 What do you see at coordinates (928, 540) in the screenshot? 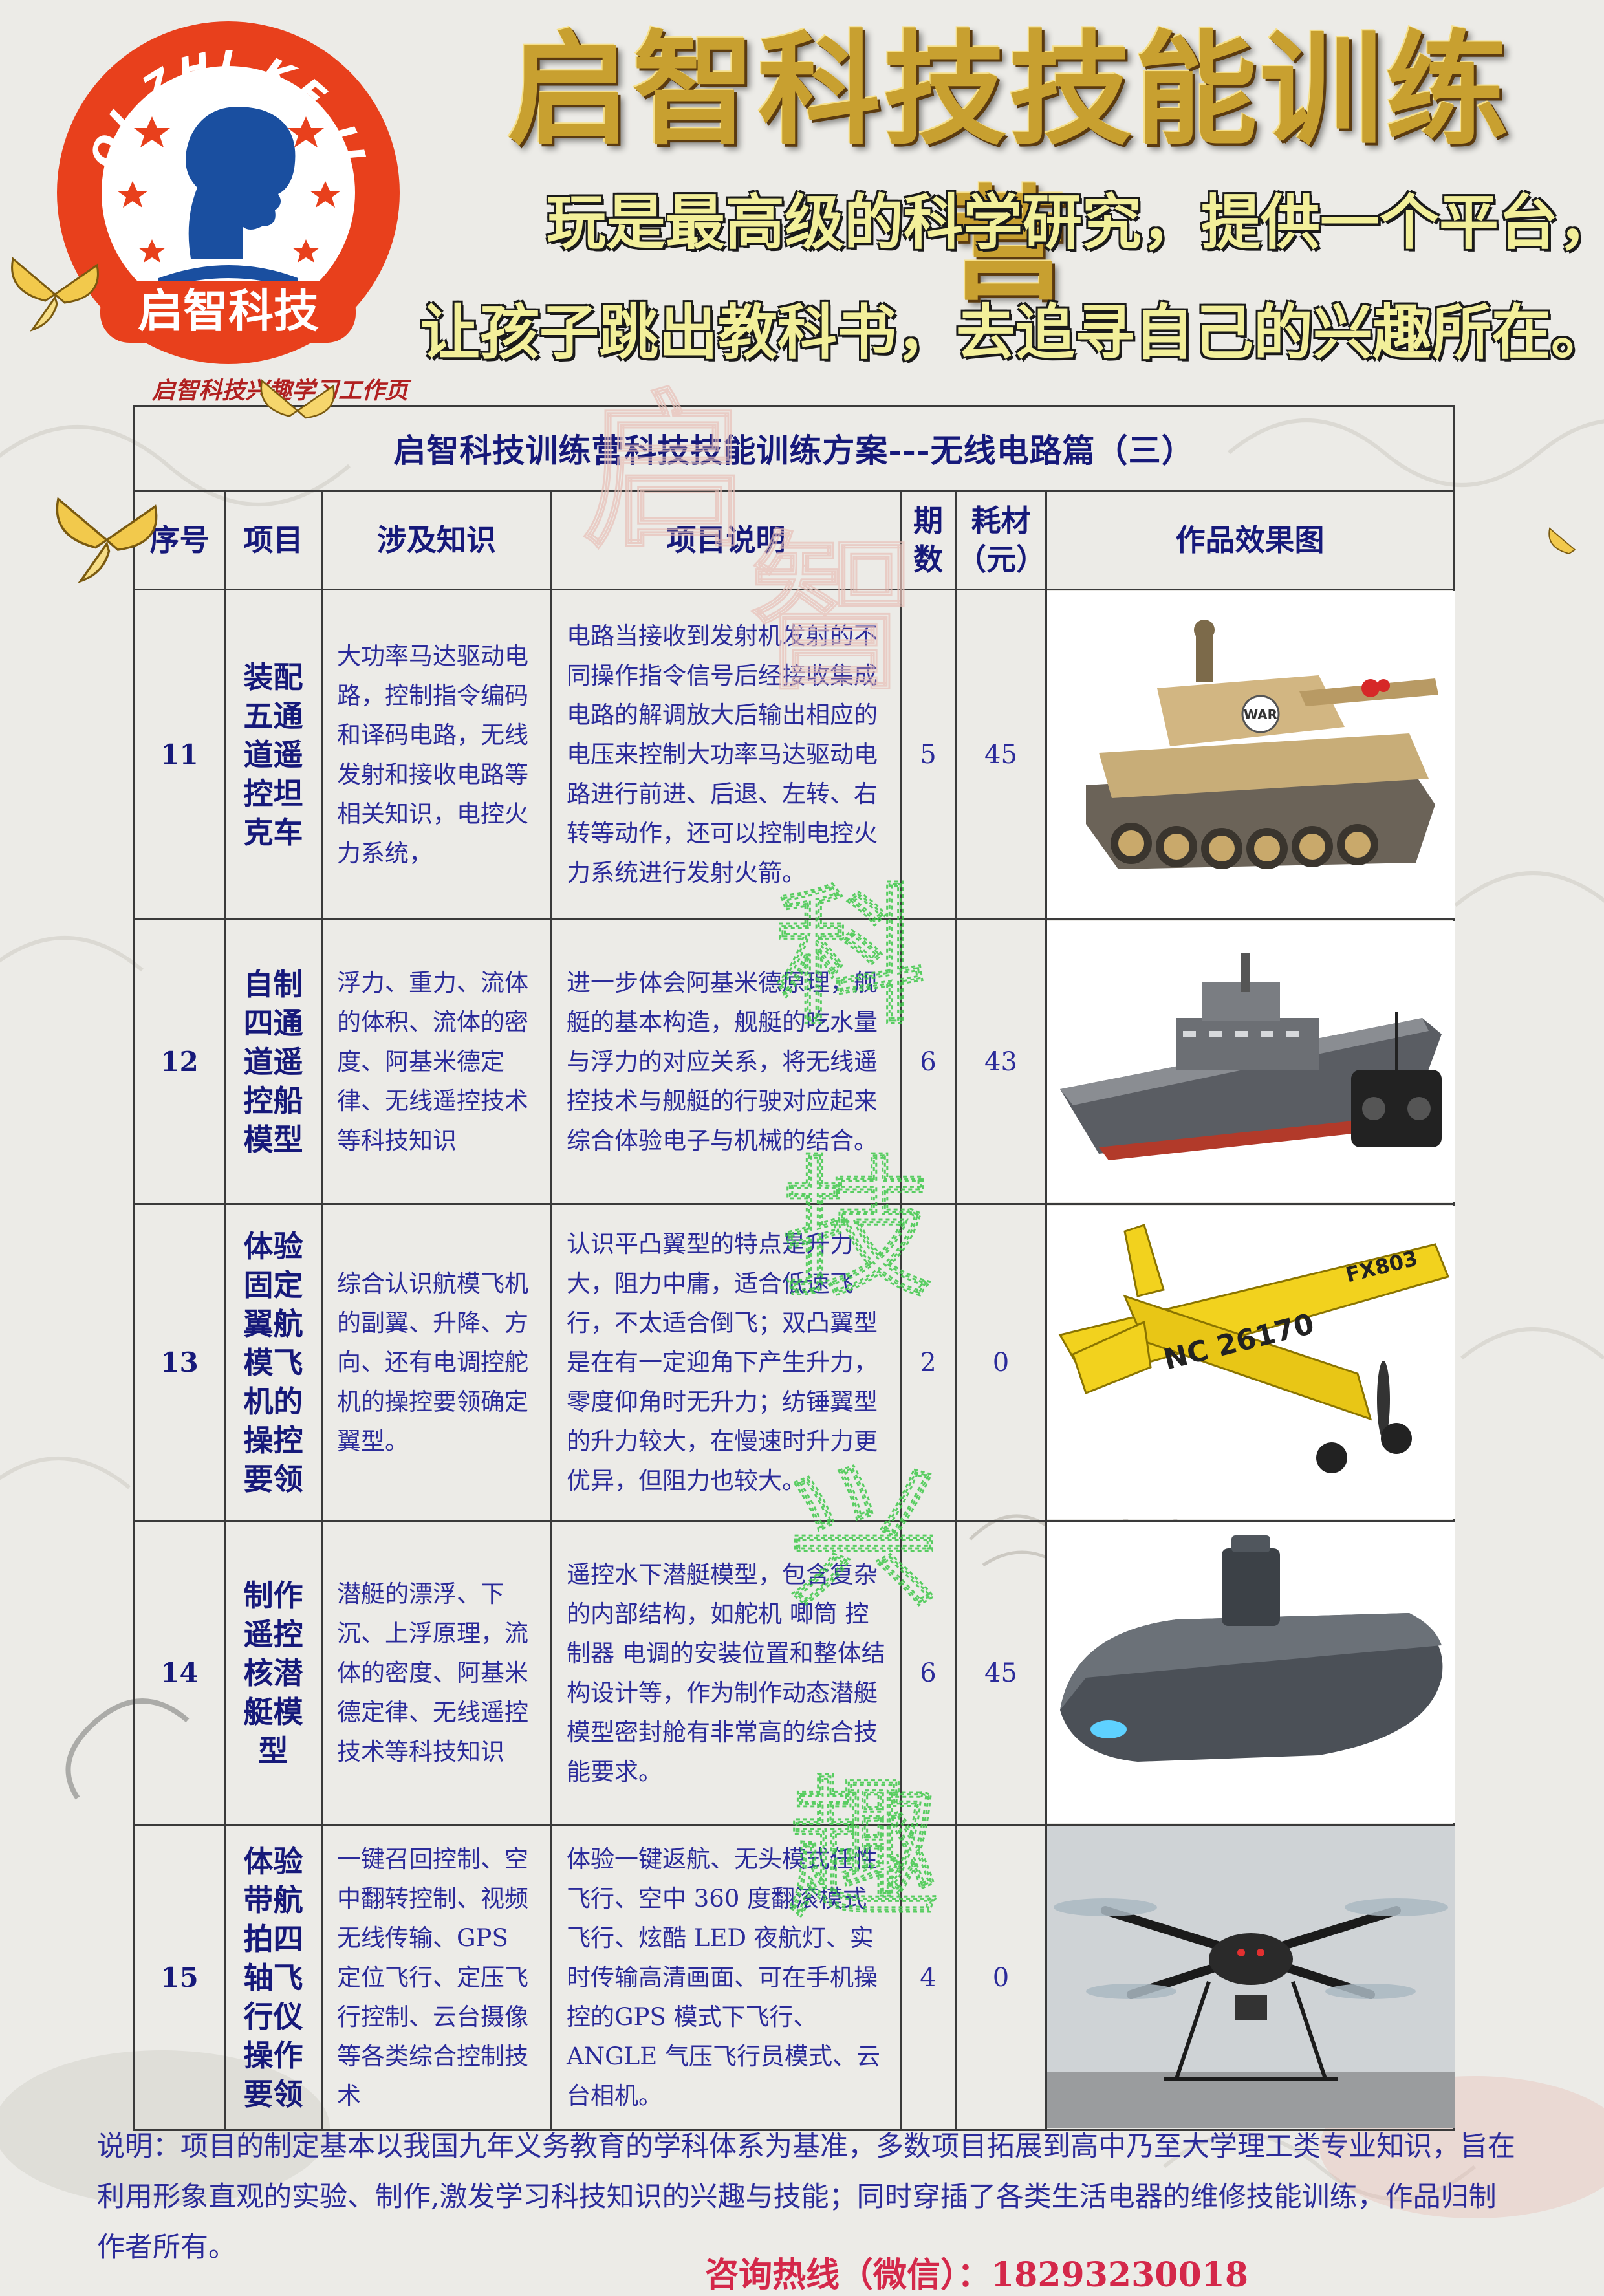
I see `header-periods: 期数` at bounding box center [928, 540].